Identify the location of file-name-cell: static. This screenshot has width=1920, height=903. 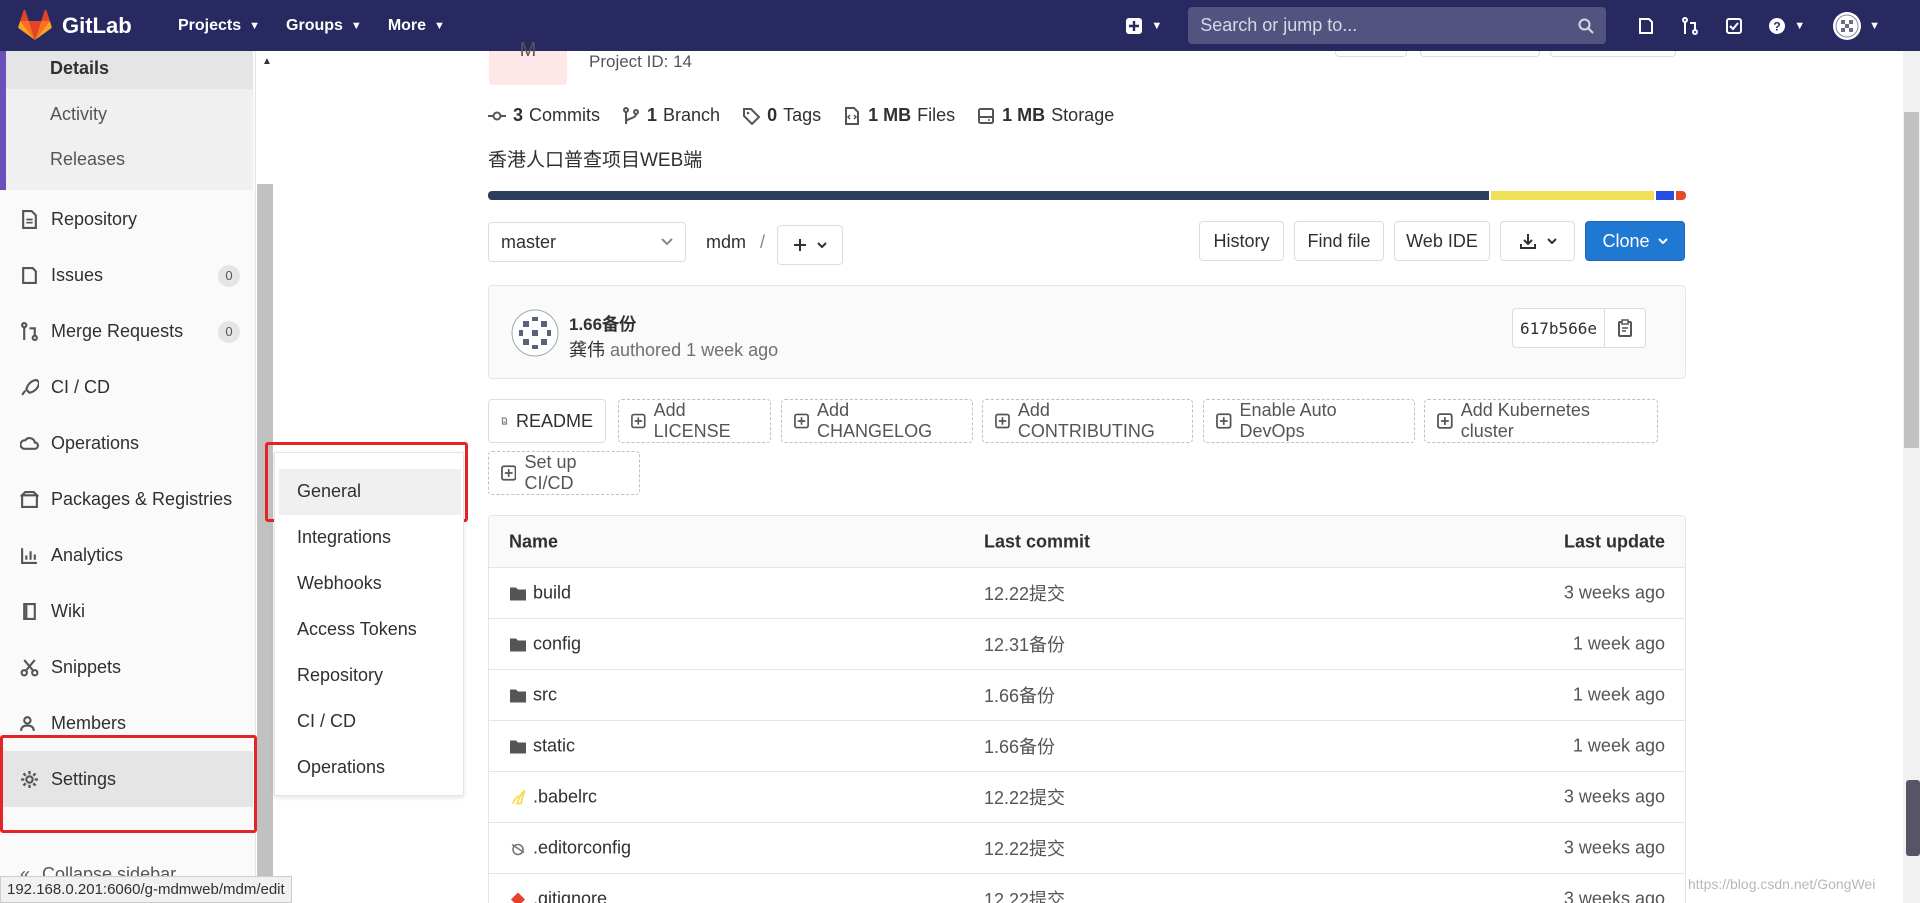
(542, 746).